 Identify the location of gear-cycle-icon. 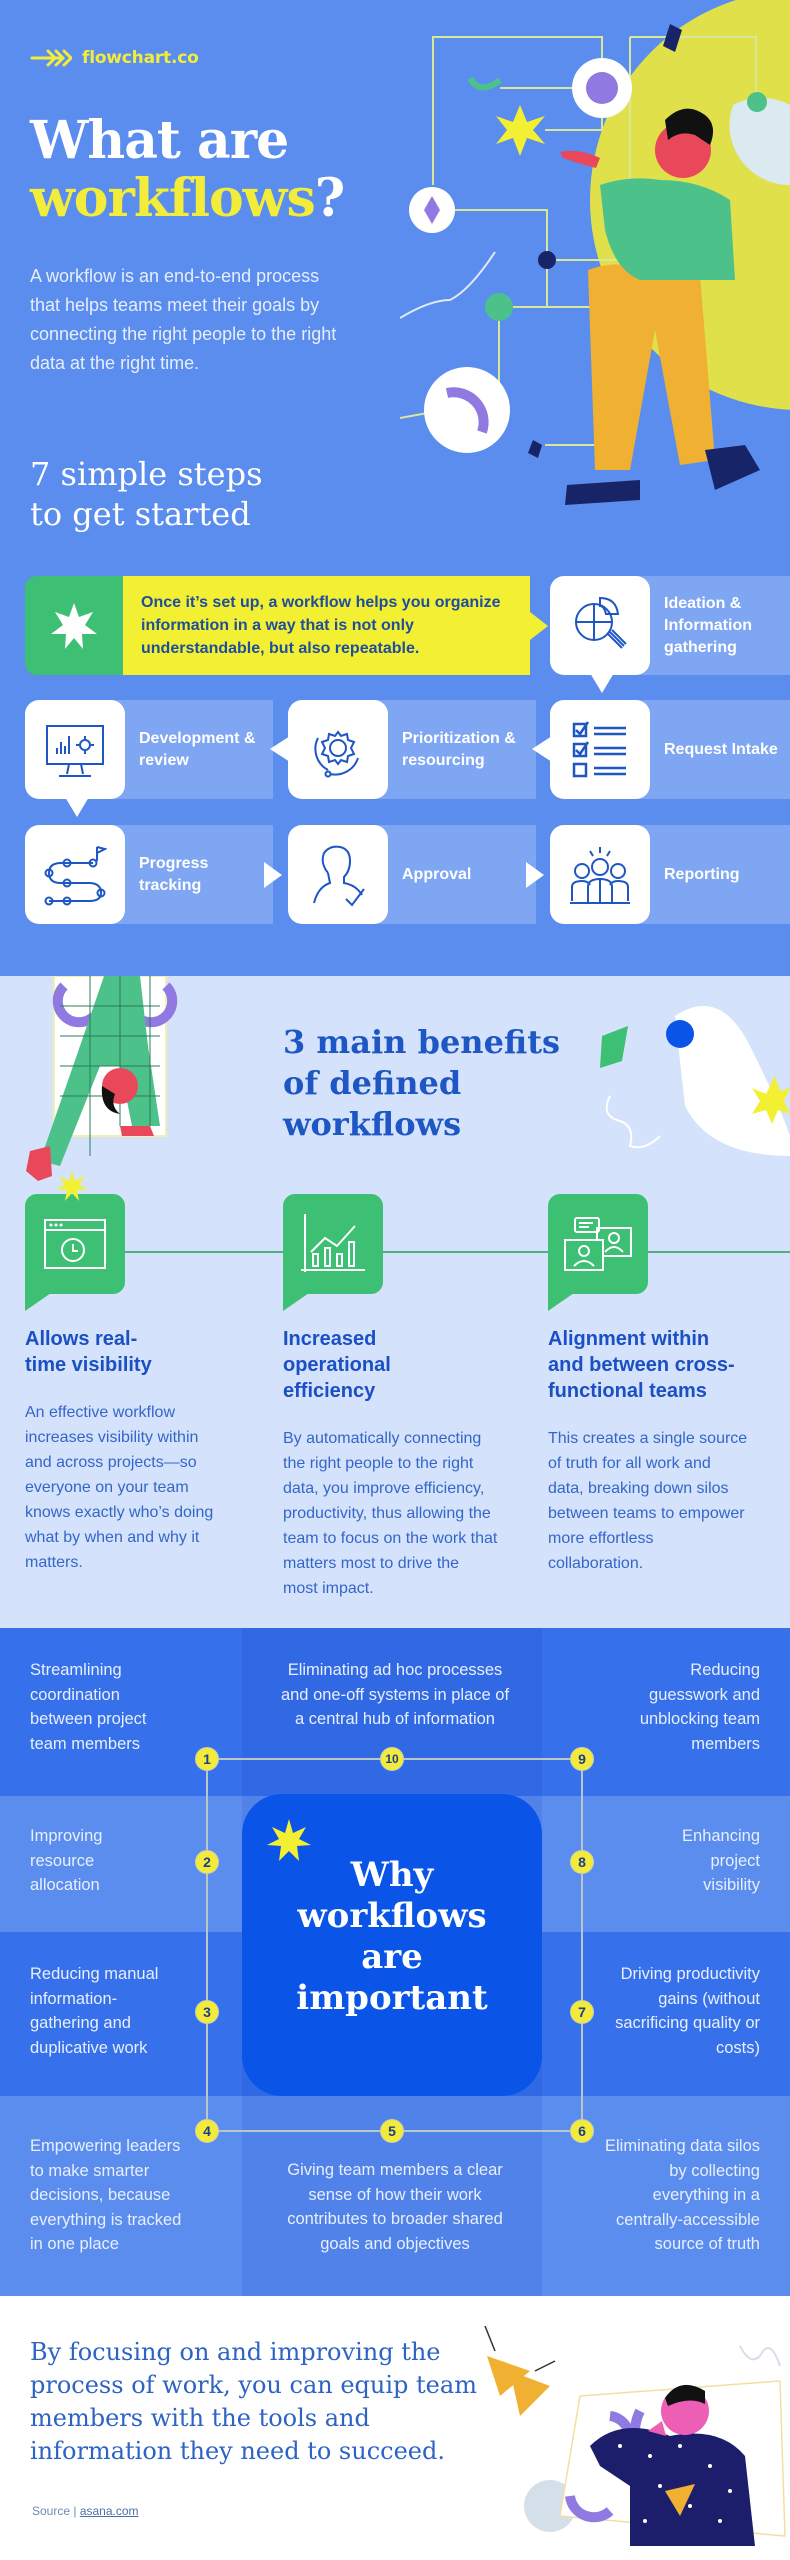
(336, 753).